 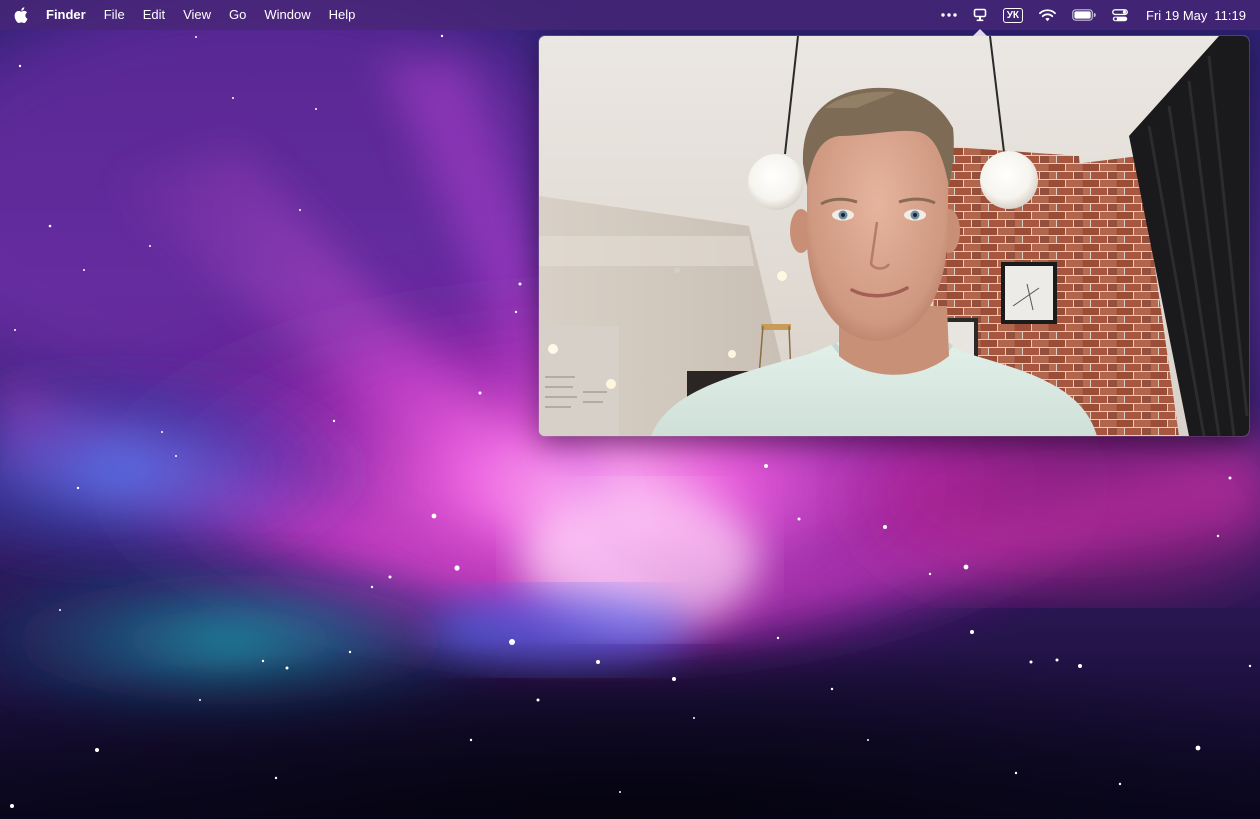 I want to click on input-source-label: УК, so click(x=1013, y=15).